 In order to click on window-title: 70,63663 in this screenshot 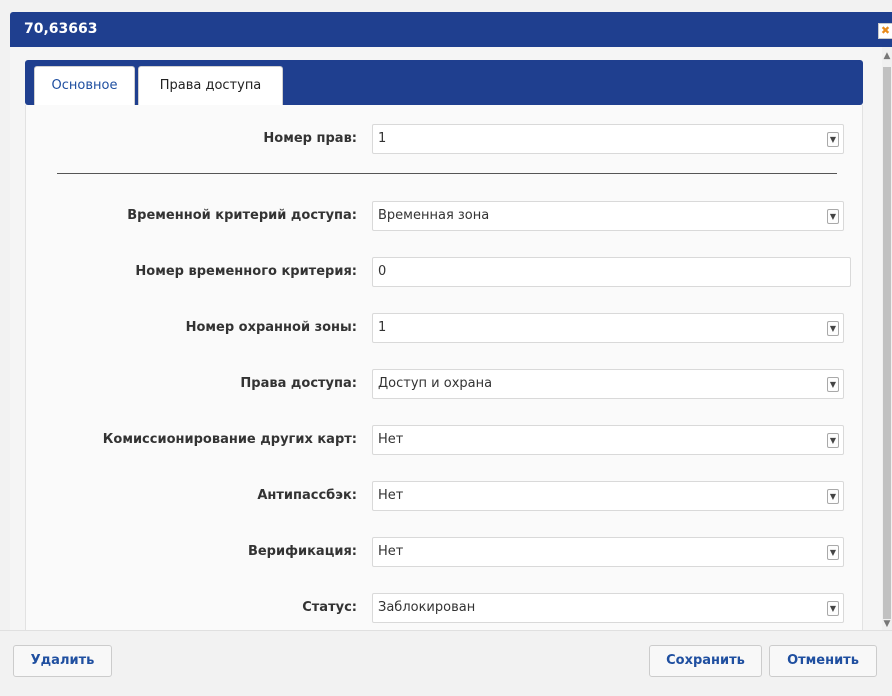, I will do `click(451, 29)`.